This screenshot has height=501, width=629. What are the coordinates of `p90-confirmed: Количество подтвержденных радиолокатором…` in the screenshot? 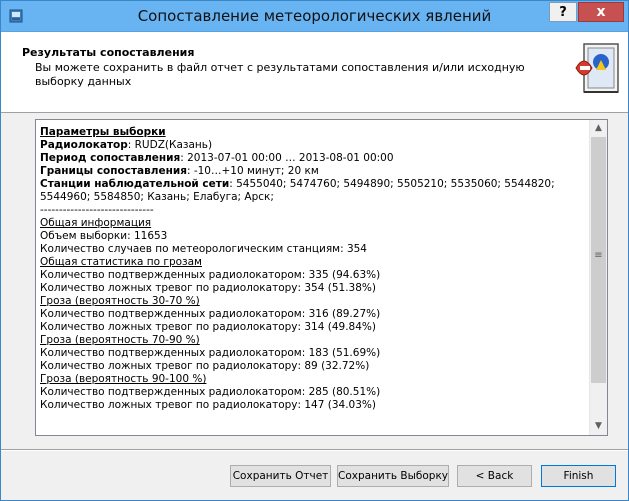 It's located at (210, 392).